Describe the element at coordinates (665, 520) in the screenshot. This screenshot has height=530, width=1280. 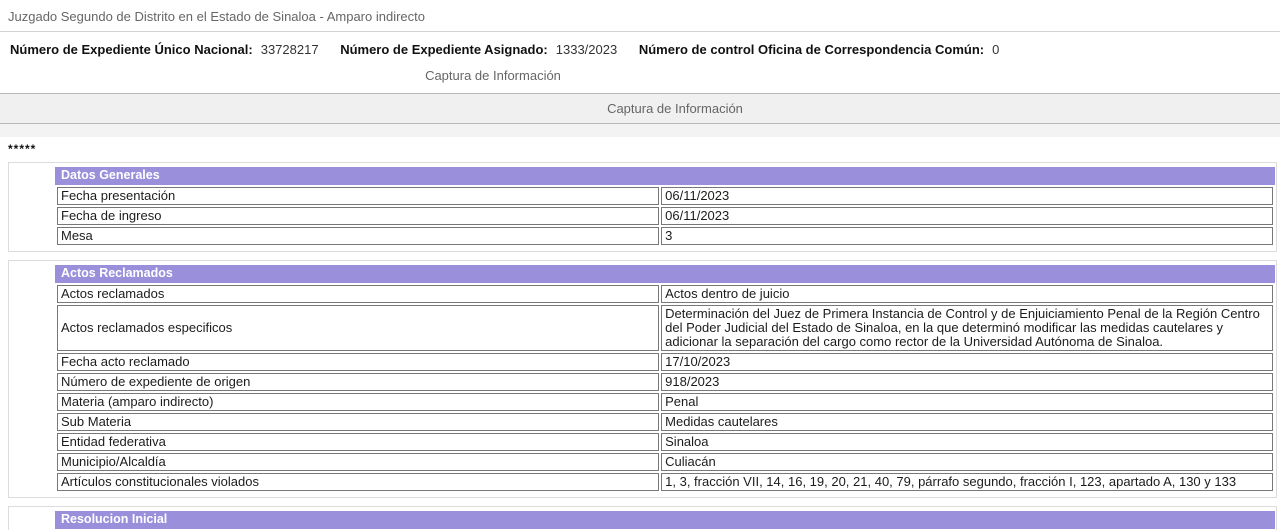
I see `section-title: Resolucion Inicial` at that location.